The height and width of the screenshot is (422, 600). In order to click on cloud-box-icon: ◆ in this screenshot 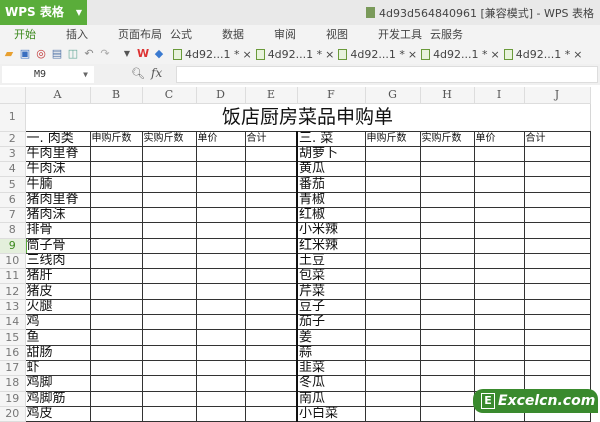, I will do `click(159, 54)`.